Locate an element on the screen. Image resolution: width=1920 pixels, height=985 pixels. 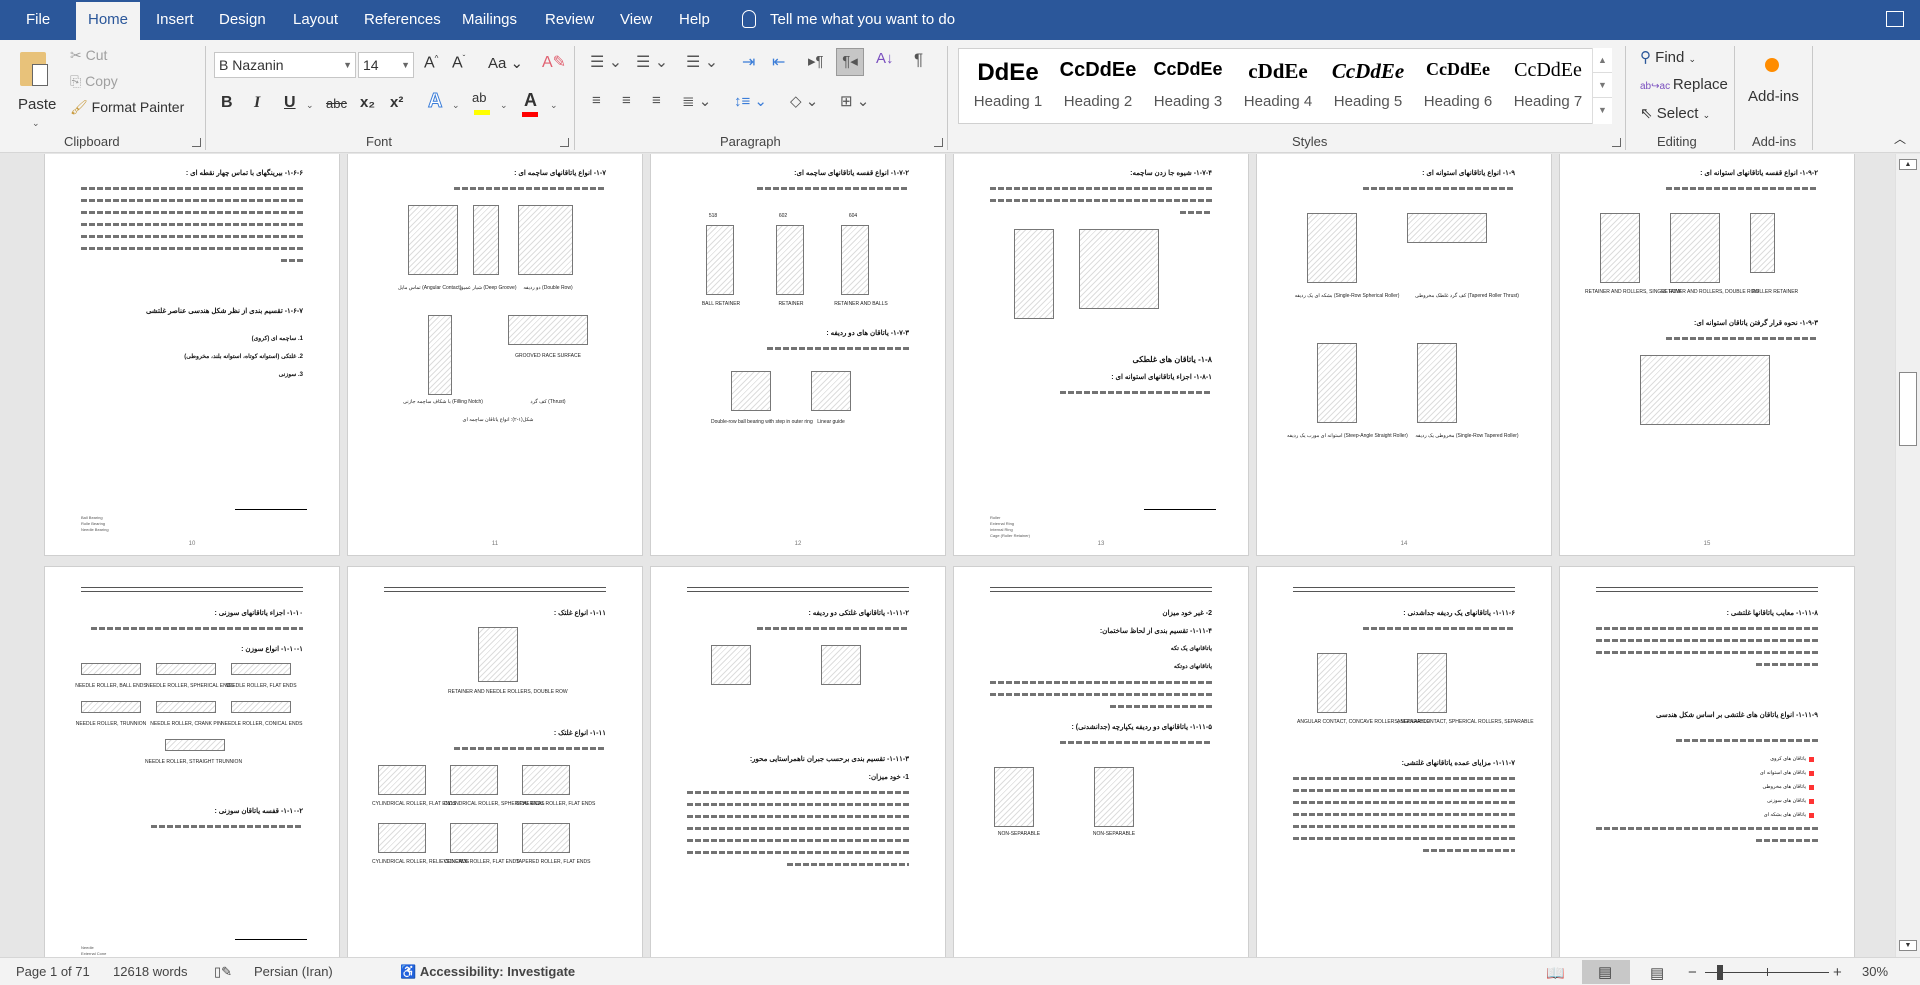
web-layout-icon: ▤ is located at coordinates (1657, 973).